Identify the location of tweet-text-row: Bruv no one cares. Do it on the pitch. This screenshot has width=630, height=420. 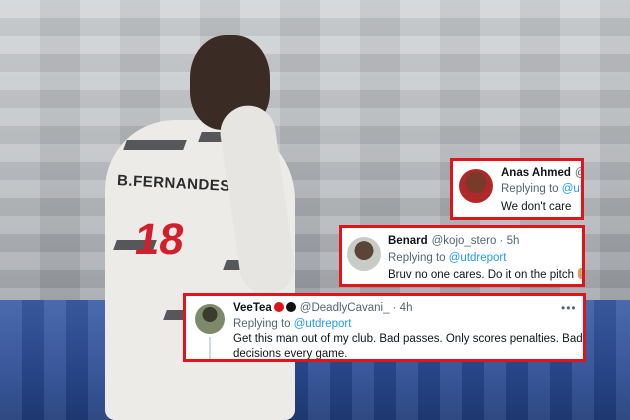
(485, 275).